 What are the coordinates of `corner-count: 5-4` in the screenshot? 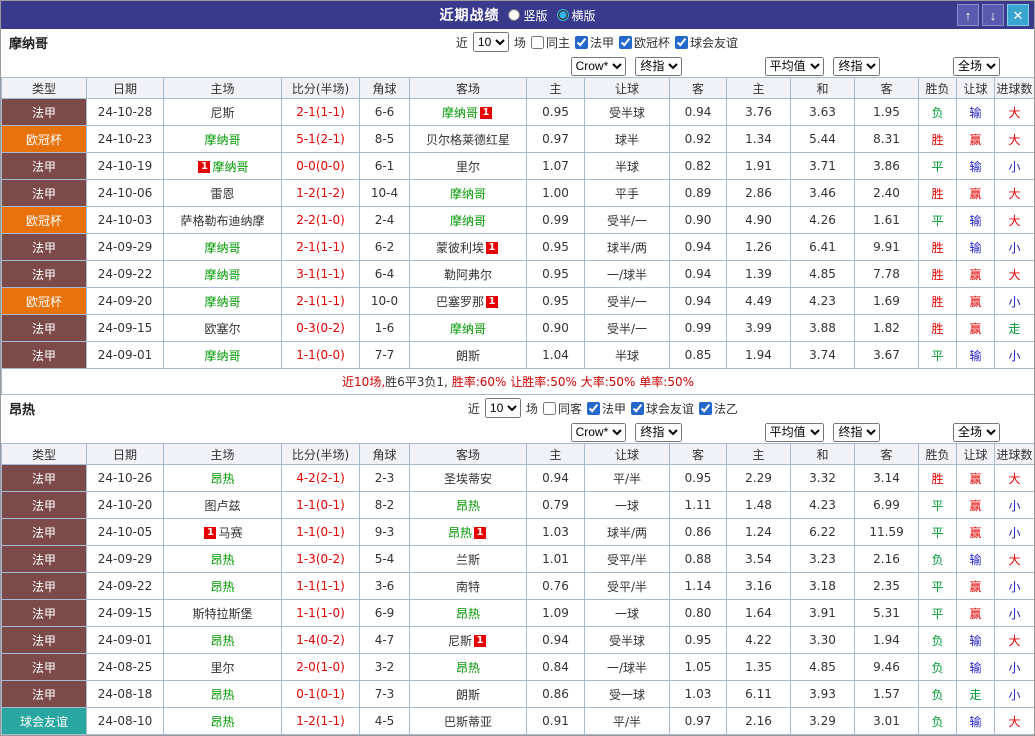 It's located at (384, 559).